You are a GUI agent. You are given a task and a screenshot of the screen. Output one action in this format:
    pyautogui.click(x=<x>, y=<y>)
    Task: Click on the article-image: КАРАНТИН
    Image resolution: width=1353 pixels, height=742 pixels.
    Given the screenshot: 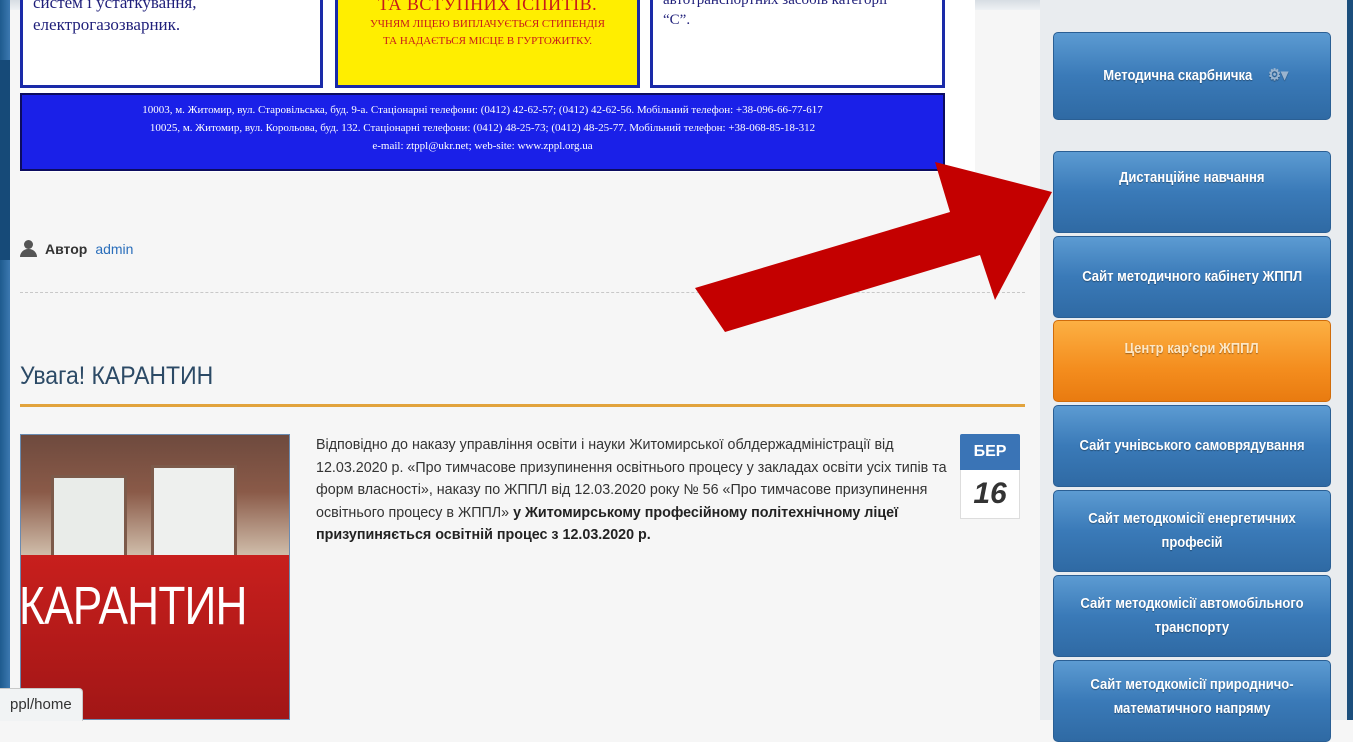 What is the action you would take?
    pyautogui.click(x=155, y=577)
    